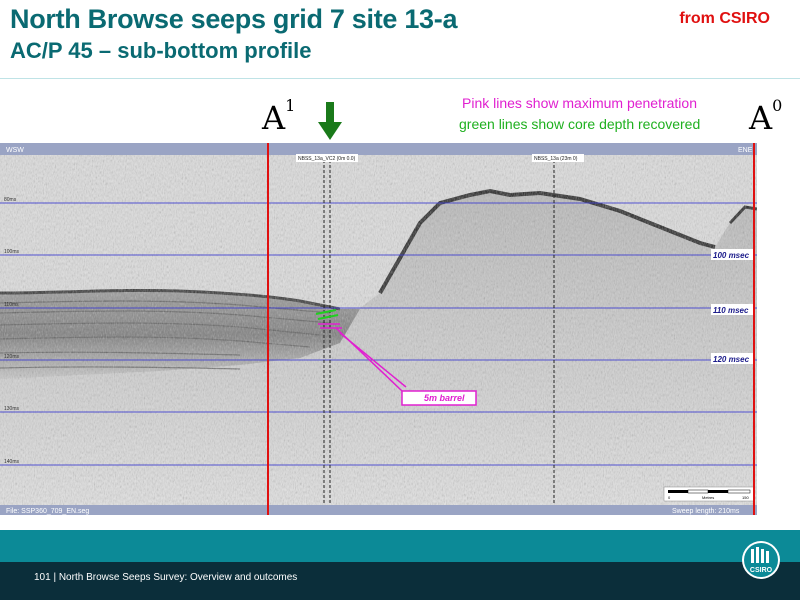 The width and height of the screenshot is (800, 600). Describe the element at coordinates (731, 310) in the screenshot. I see `msec-label-110: 110 msec` at that location.